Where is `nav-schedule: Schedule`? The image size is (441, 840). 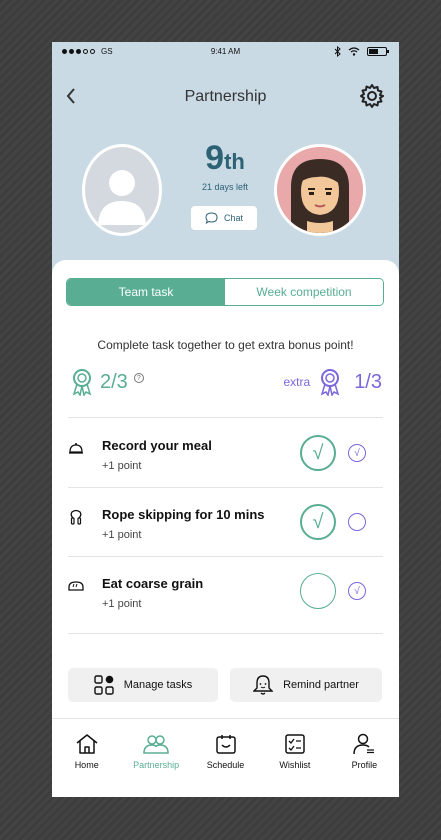 nav-schedule: Schedule is located at coordinates (225, 758).